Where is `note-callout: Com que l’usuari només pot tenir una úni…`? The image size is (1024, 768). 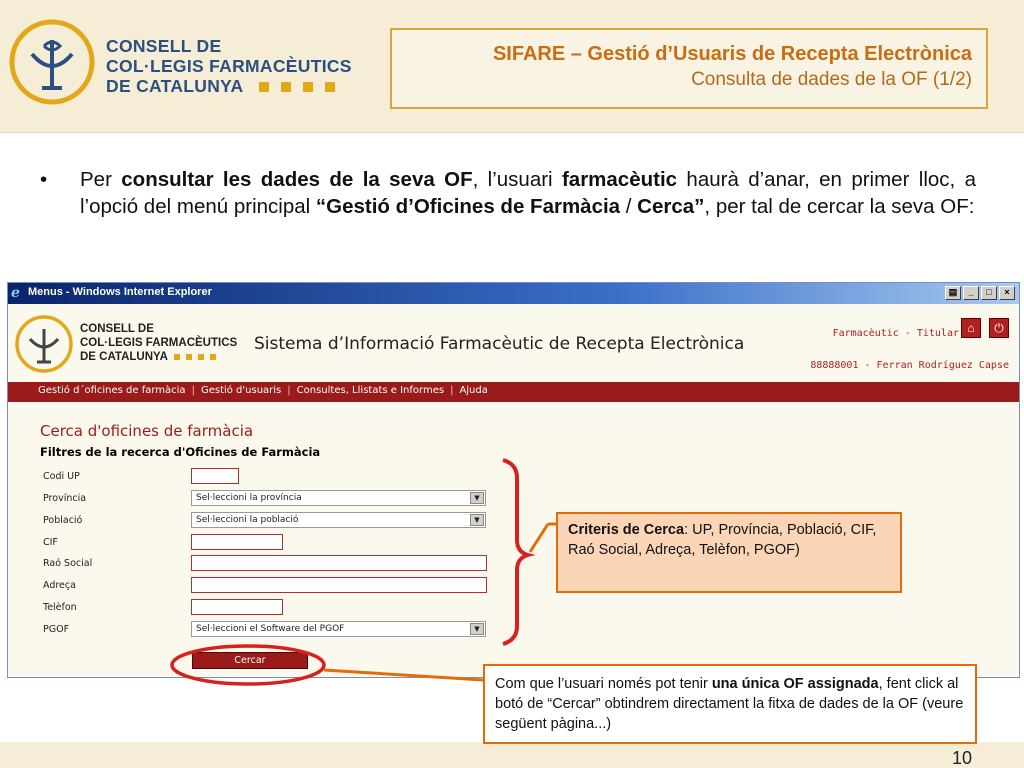 note-callout: Com que l’usuari només pot tenir una úni… is located at coordinates (730, 704).